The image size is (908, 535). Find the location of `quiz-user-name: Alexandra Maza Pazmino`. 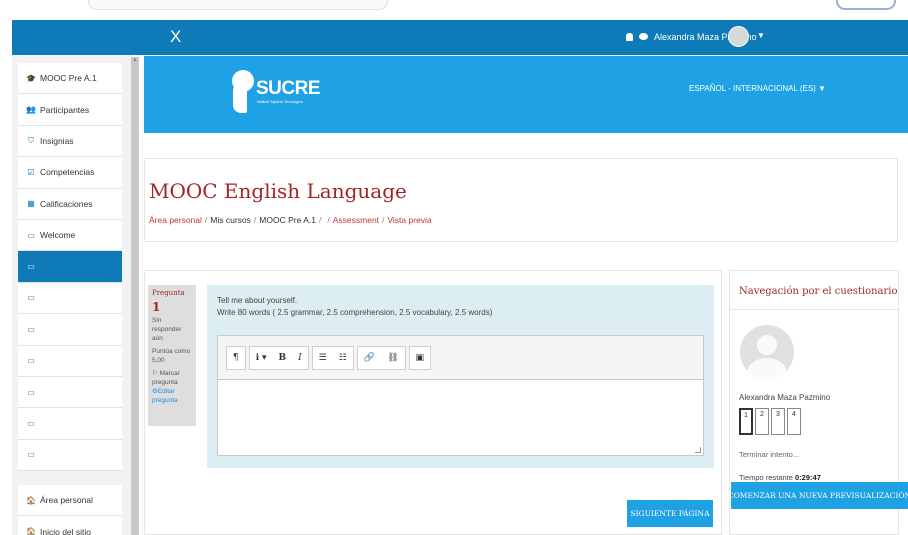

quiz-user-name: Alexandra Maza Pazmino is located at coordinates (785, 397).